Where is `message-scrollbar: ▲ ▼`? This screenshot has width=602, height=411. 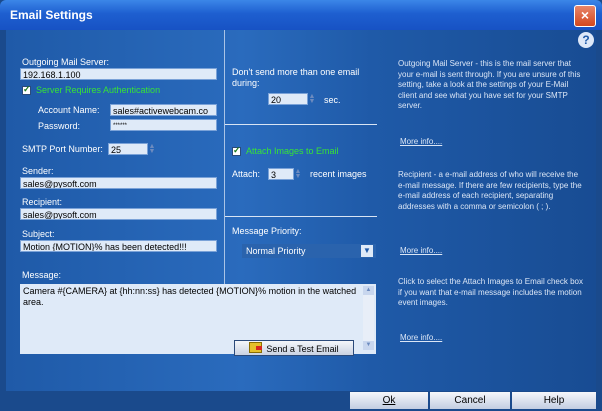 message-scrollbar: ▲ ▼ is located at coordinates (368, 318).